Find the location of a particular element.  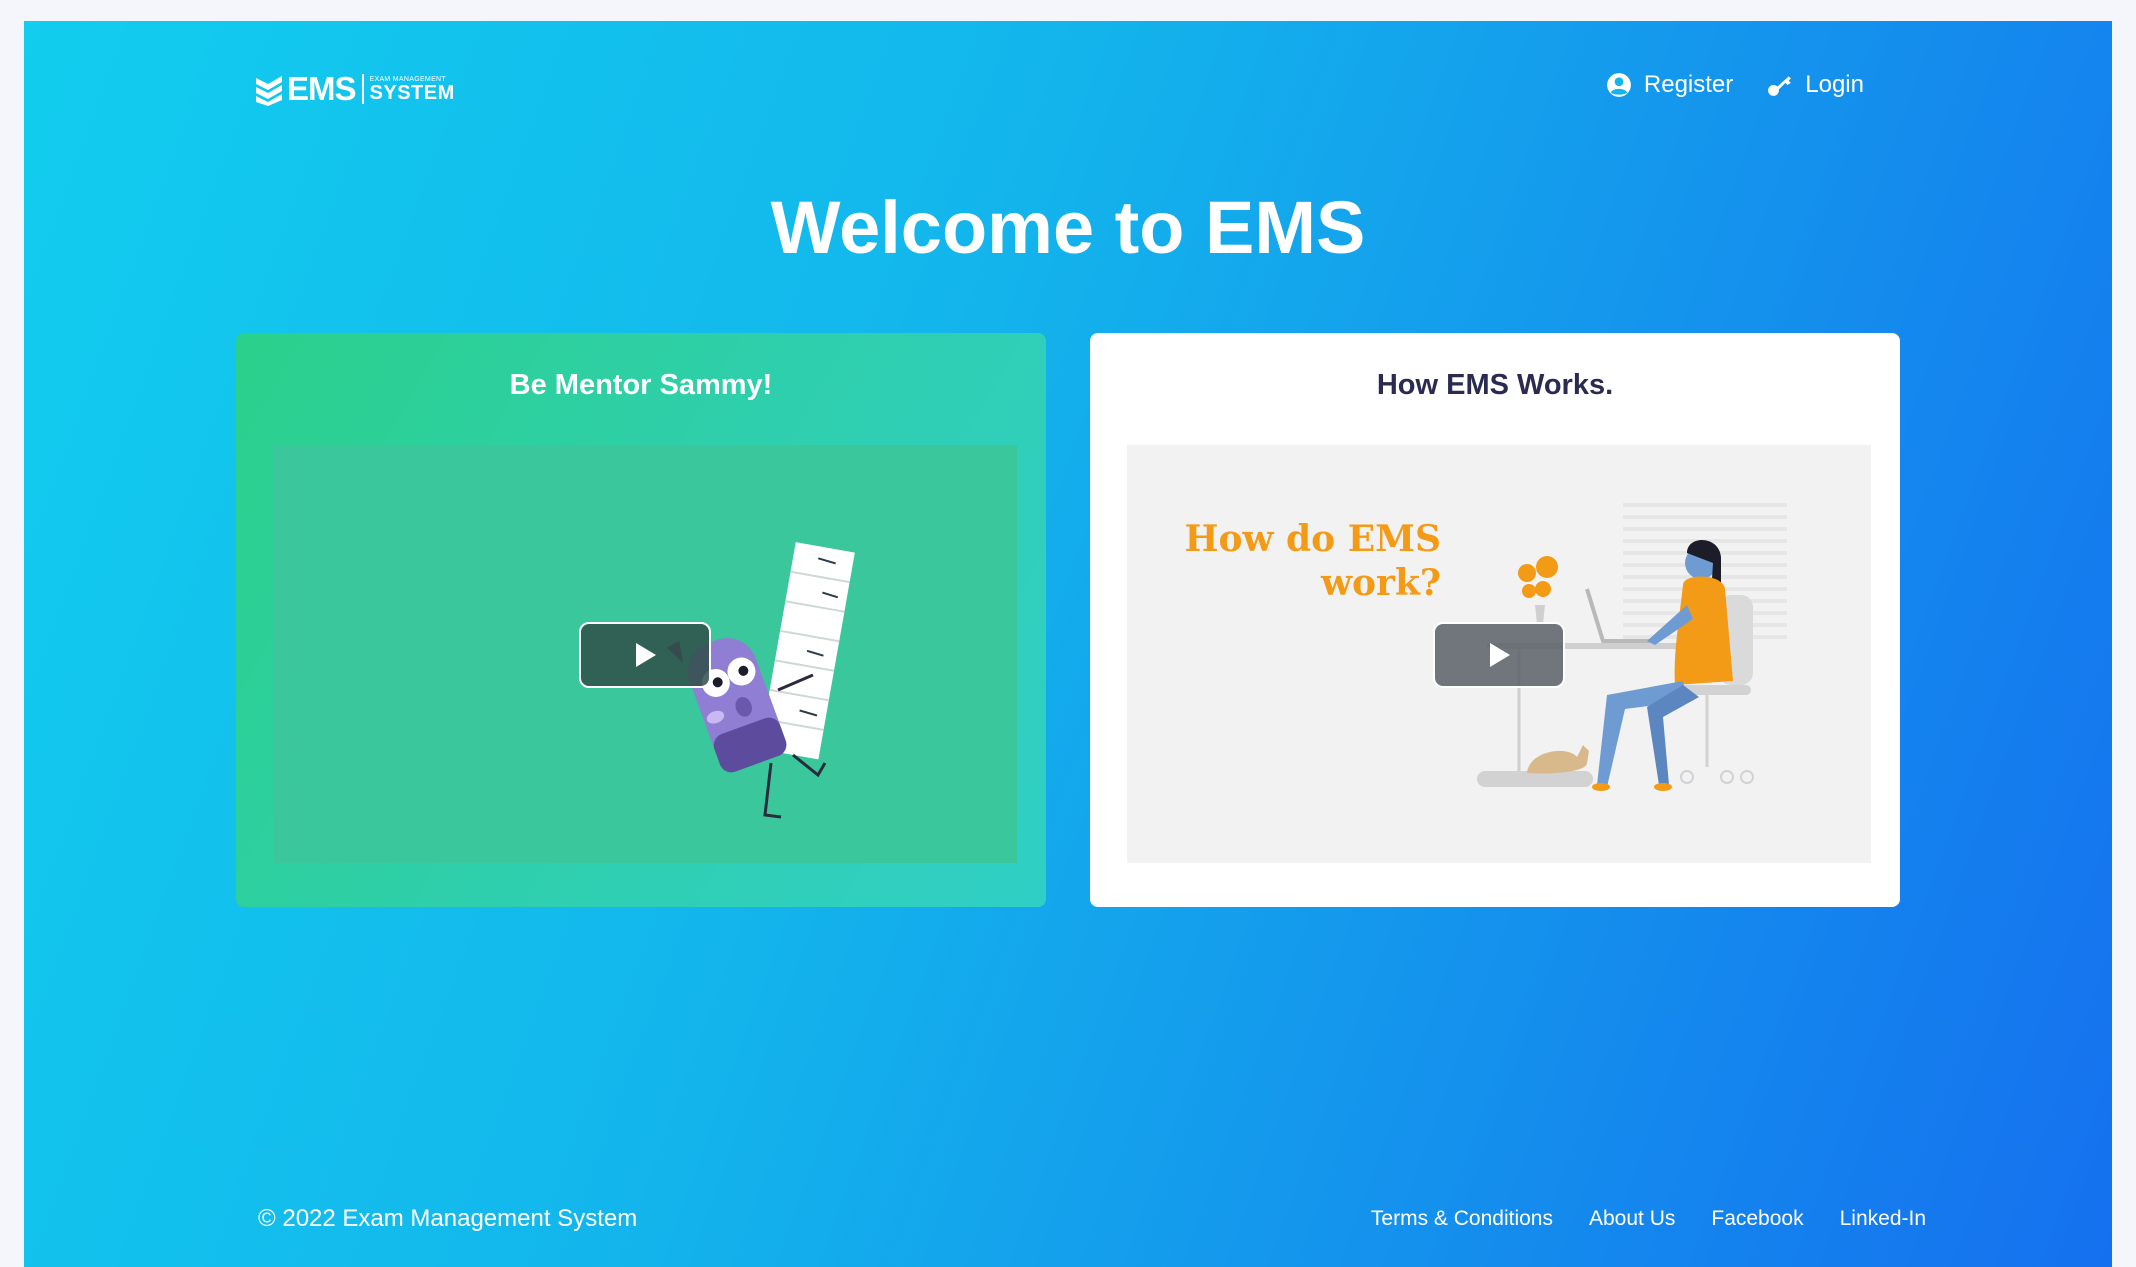

copyright-text: © 2022 Exam Management System is located at coordinates (448, 1218).